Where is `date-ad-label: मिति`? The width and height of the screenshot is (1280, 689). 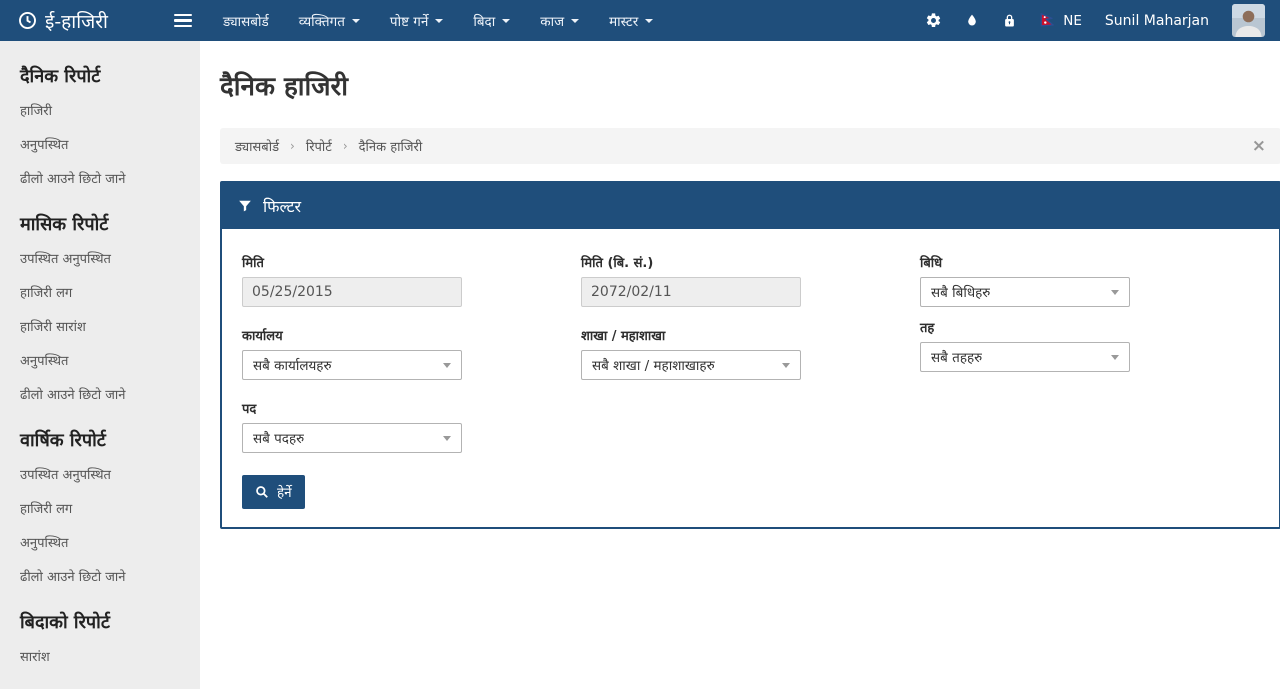
date-ad-label: मिति is located at coordinates (253, 263).